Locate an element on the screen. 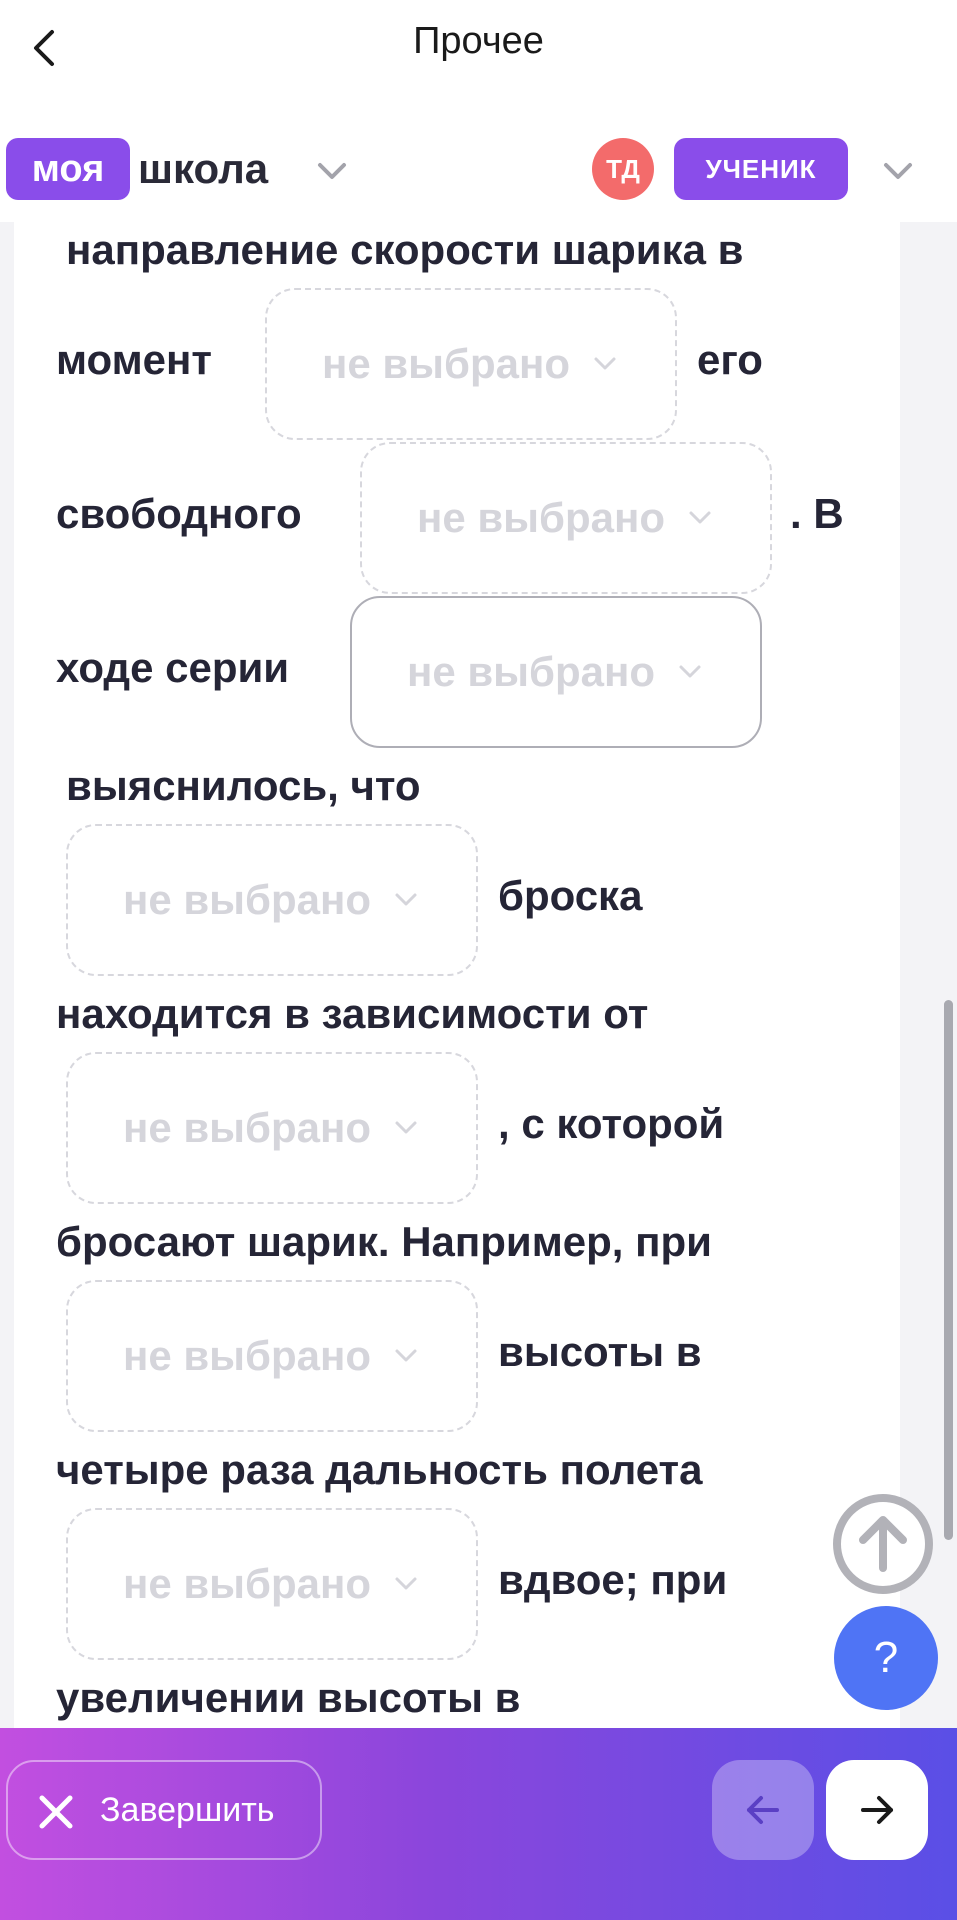  answer-select-5: не выбрано is located at coordinates (272, 1128).